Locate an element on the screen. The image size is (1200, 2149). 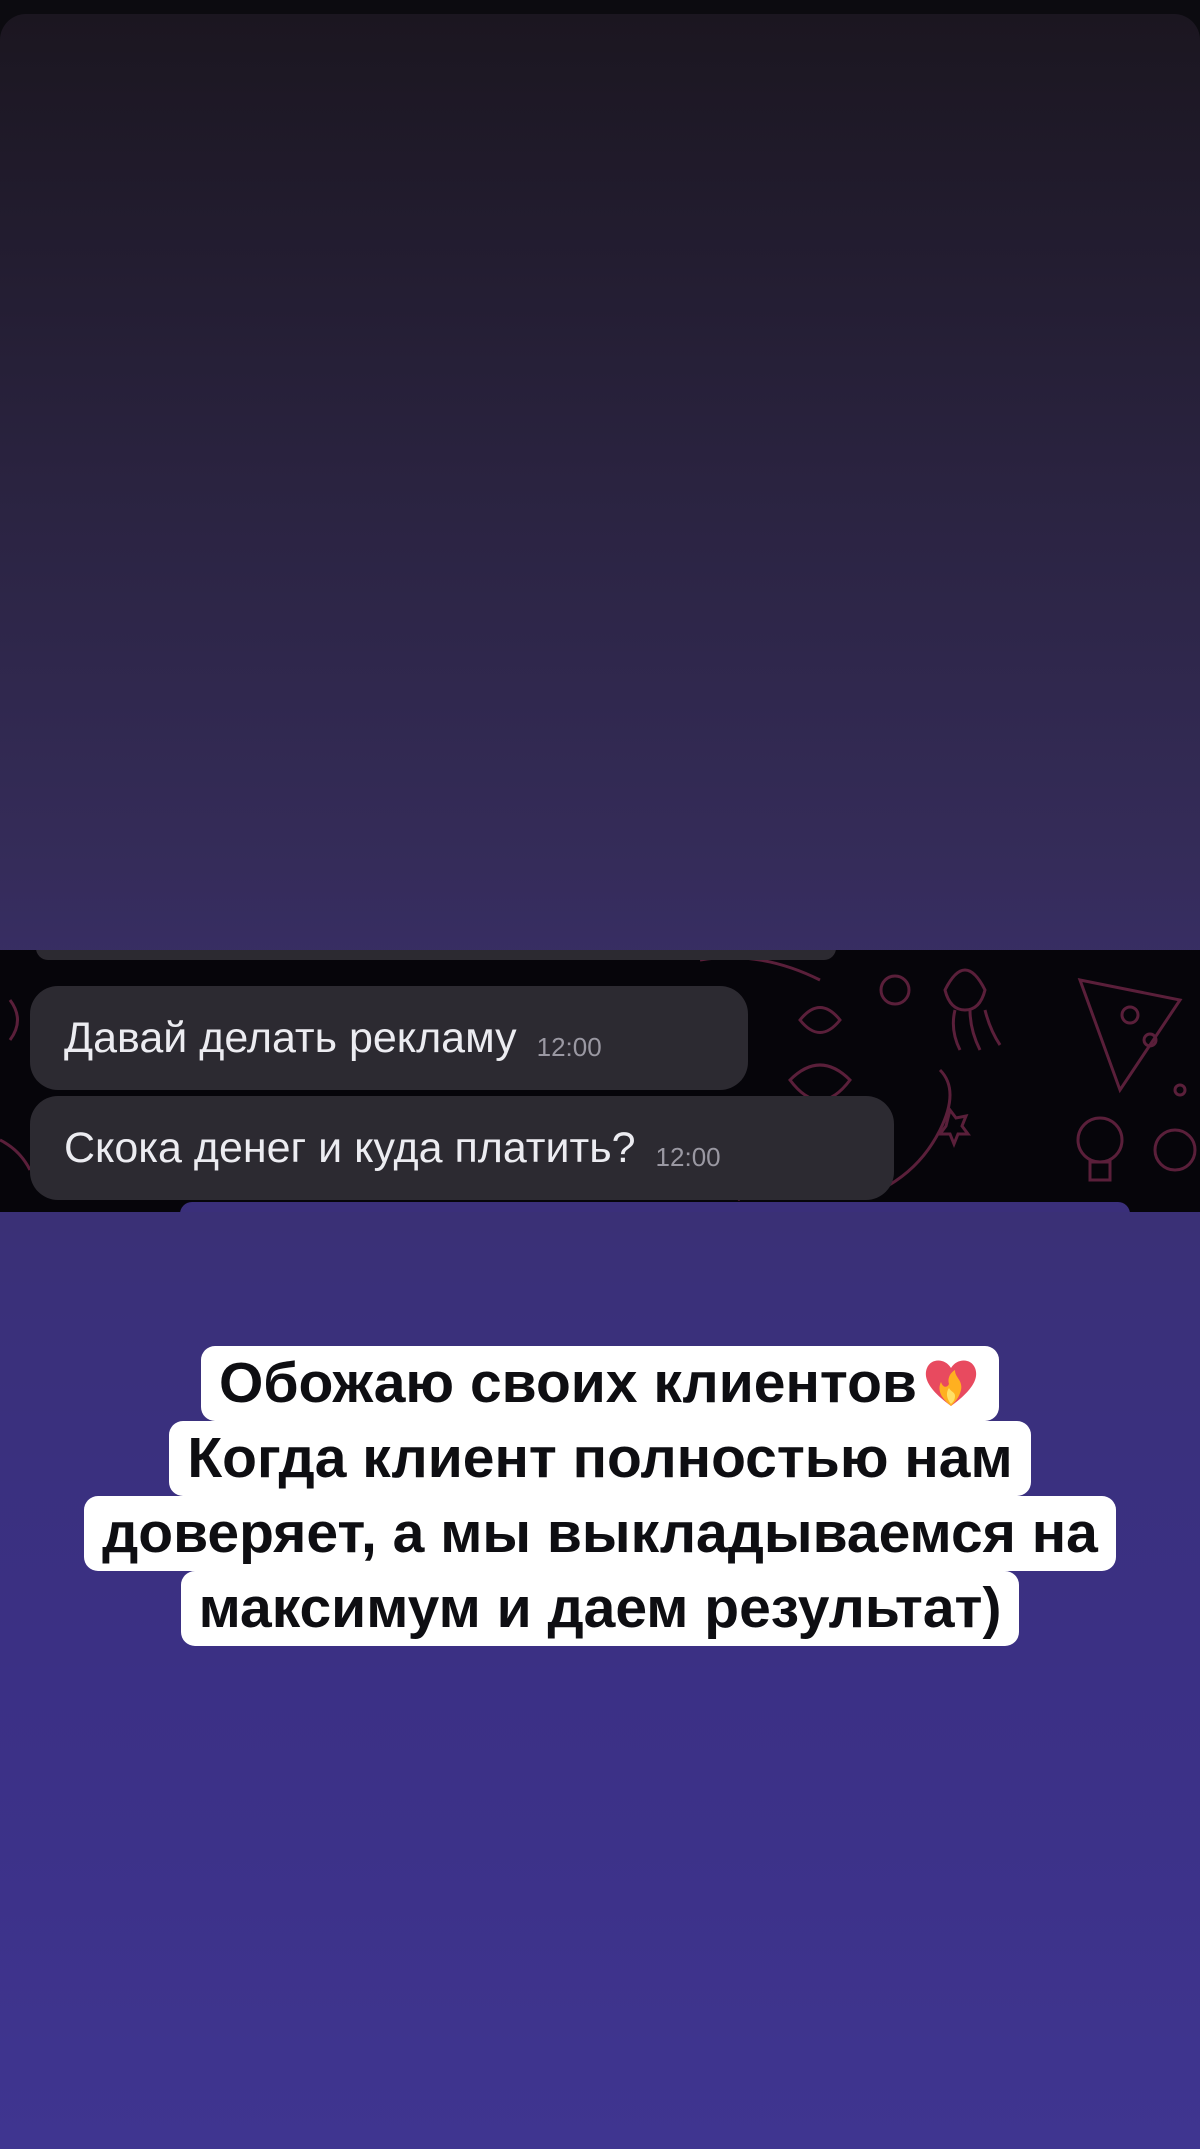
message-text: Скока денег и куда платить? is located at coordinates (350, 1147).